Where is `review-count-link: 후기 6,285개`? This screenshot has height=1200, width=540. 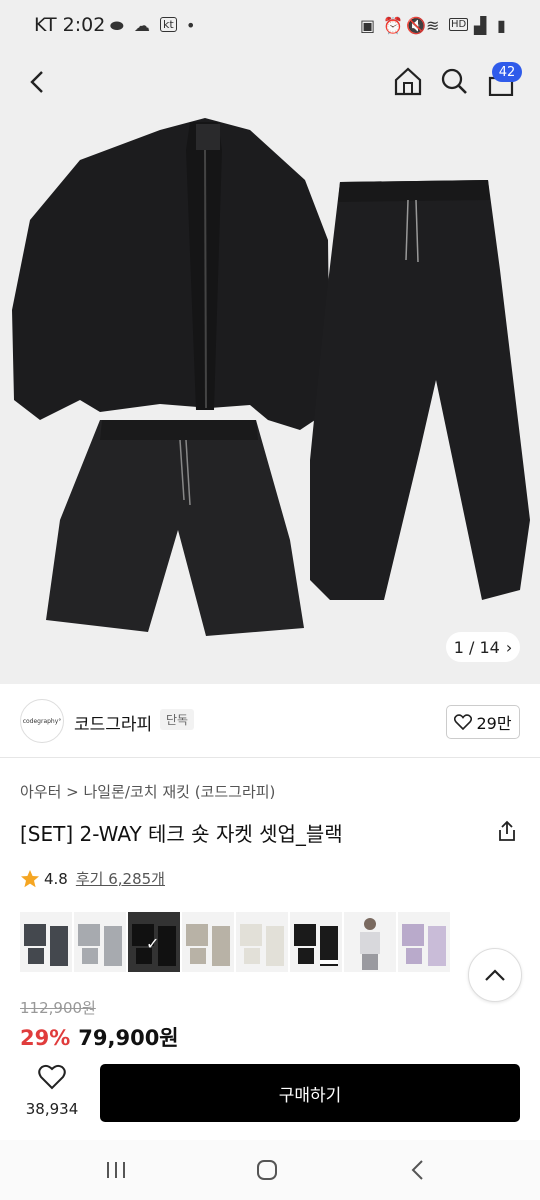
review-count-link: 후기 6,285개 is located at coordinates (120, 878).